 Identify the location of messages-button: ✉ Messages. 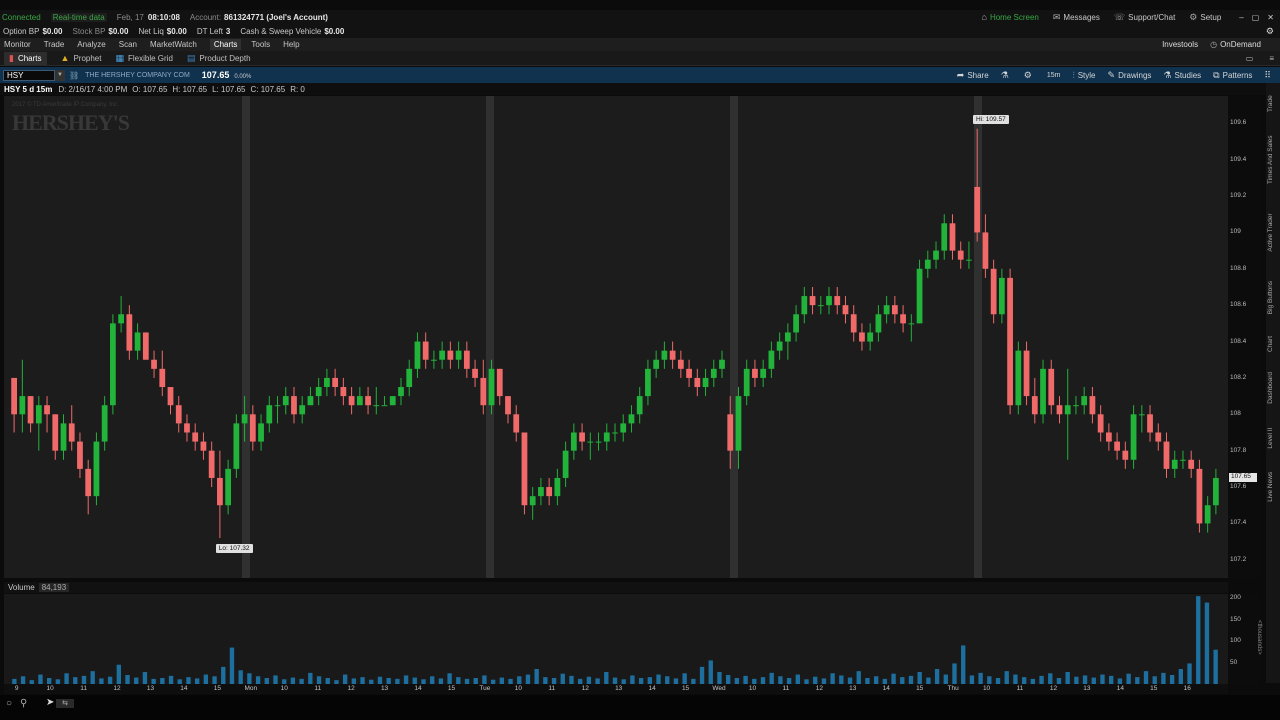
(1076, 17).